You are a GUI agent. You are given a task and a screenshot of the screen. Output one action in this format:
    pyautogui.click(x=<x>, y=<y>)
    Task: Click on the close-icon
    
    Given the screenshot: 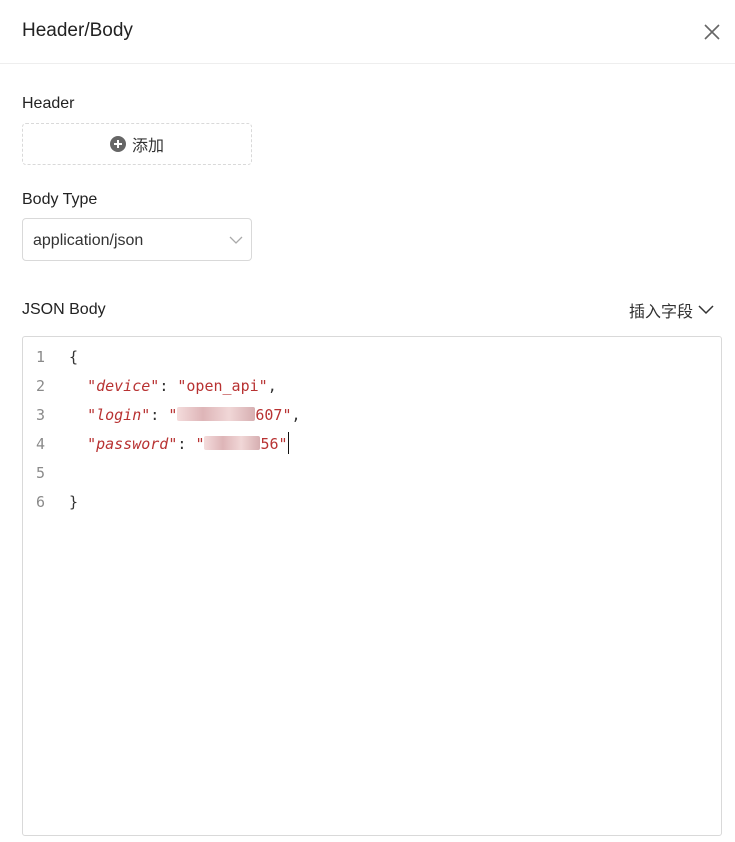 What is the action you would take?
    pyautogui.click(x=712, y=32)
    